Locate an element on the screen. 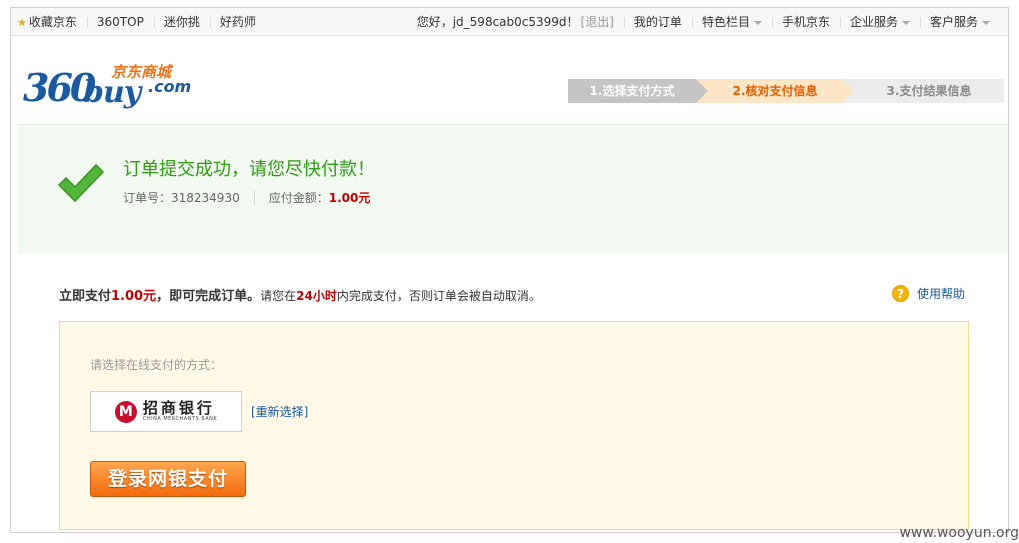 The height and width of the screenshot is (543, 1019). divider is located at coordinates (254, 197).